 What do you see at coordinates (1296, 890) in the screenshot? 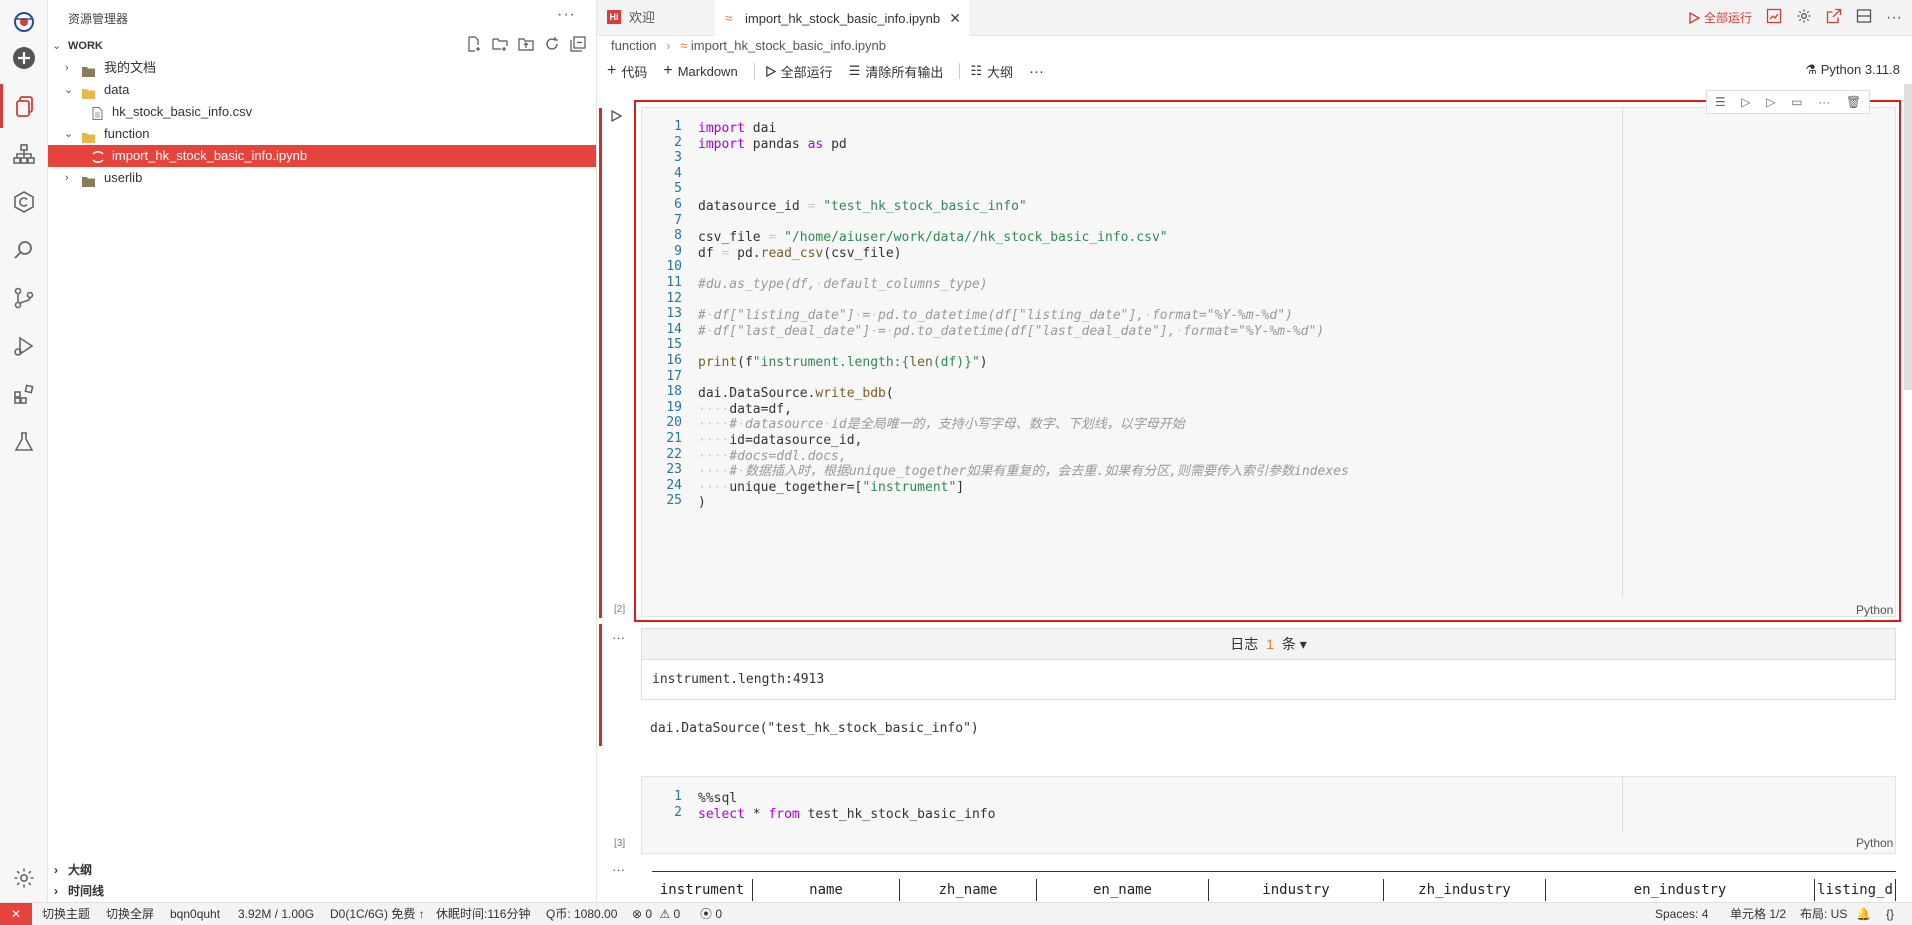
I see `table-header-cell: industry` at bounding box center [1296, 890].